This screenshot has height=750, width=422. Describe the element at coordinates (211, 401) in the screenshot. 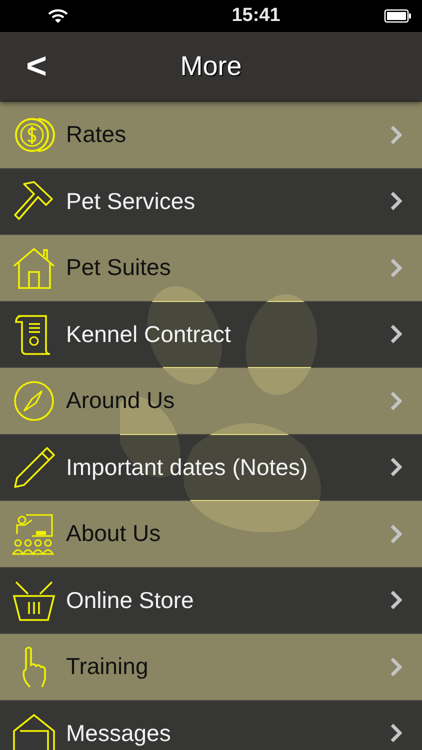

I see `menu-item: Around Us` at that location.